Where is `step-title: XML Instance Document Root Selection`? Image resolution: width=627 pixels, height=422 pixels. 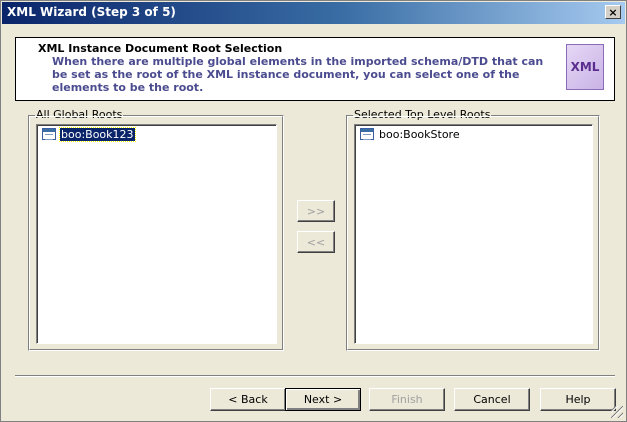
step-title: XML Instance Document Root Selection is located at coordinates (160, 48).